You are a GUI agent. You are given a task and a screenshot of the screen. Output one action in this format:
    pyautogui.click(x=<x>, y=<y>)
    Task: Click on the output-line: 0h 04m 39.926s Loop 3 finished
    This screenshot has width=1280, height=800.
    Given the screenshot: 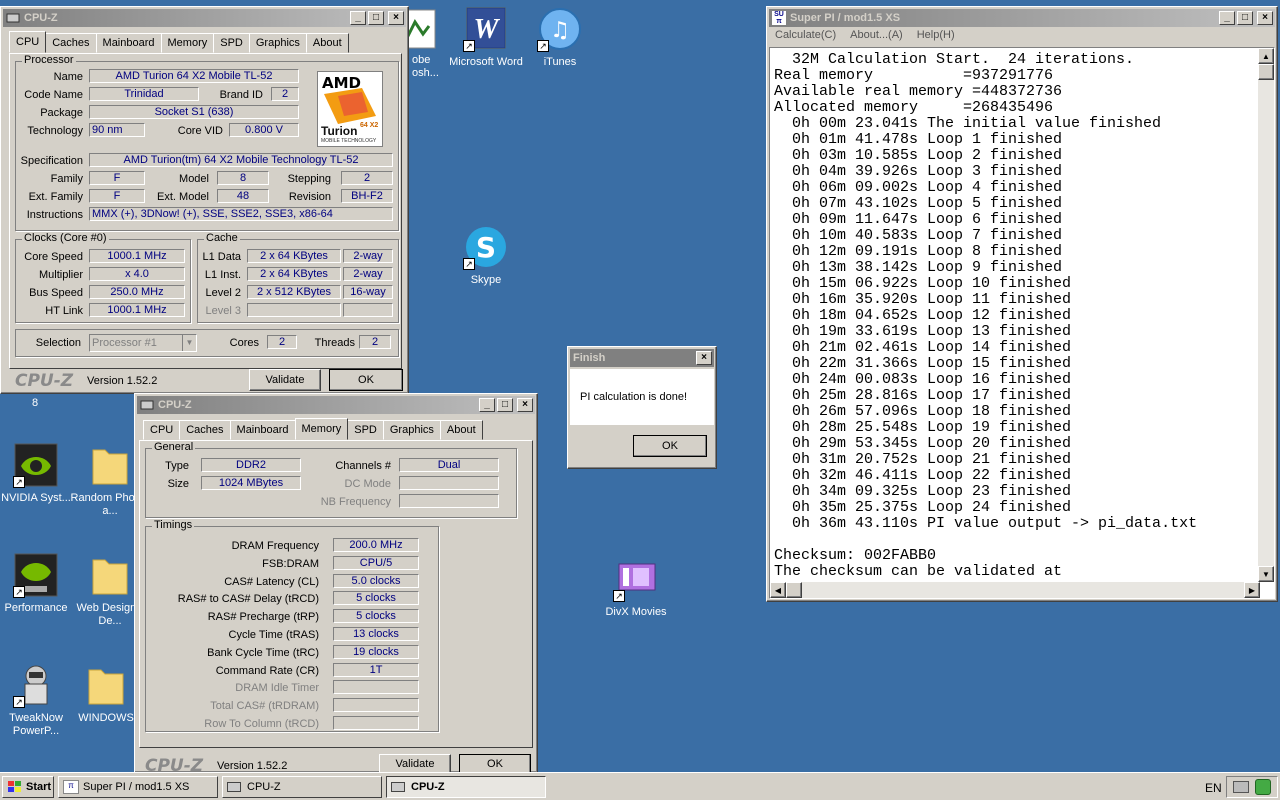 What is the action you would take?
    pyautogui.click(x=918, y=171)
    